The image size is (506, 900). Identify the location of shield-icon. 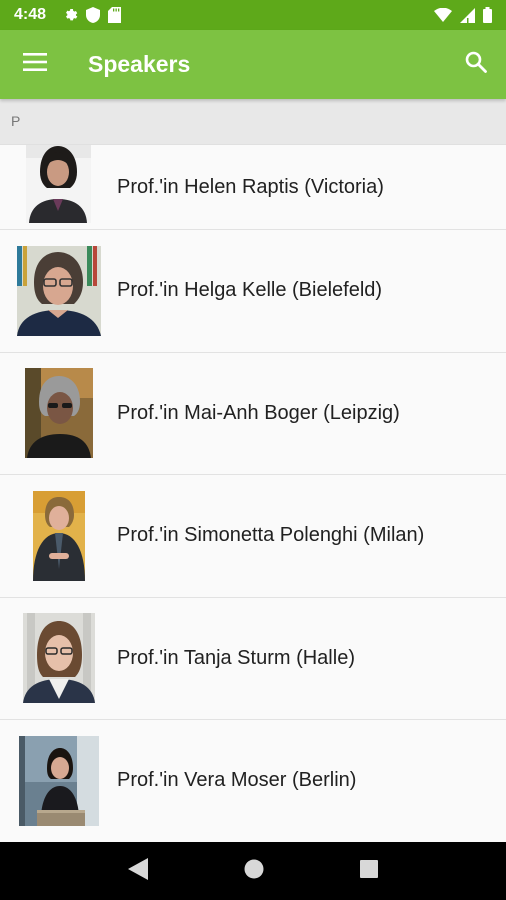
(93, 15).